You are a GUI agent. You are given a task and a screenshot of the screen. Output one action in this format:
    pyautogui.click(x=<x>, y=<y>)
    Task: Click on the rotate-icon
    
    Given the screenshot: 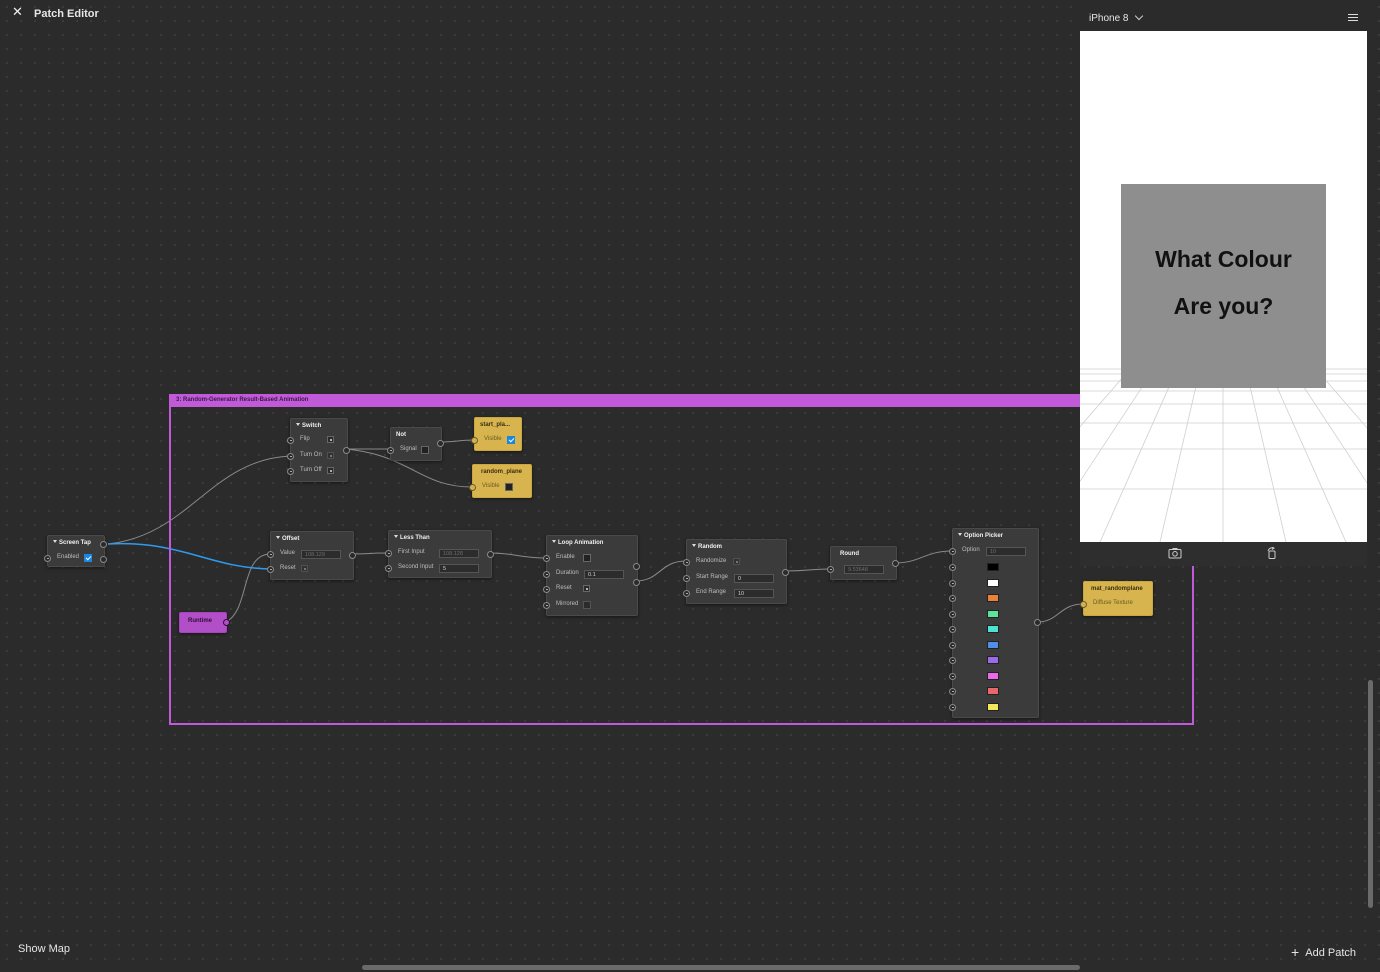 What is the action you would take?
    pyautogui.click(x=1272, y=553)
    